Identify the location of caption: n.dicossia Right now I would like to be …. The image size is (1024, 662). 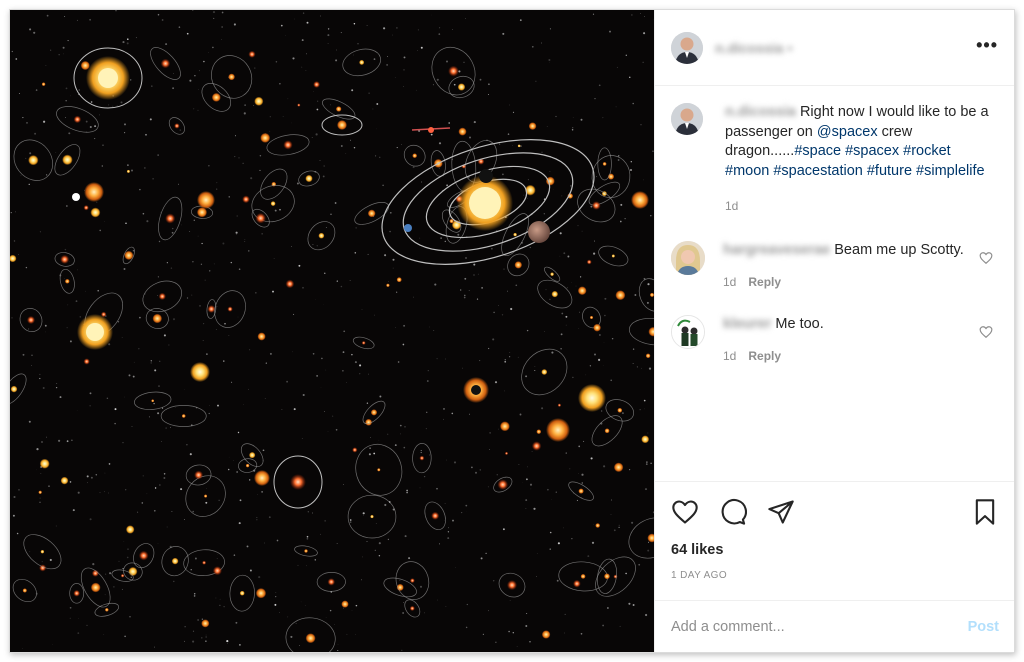
(835, 160).